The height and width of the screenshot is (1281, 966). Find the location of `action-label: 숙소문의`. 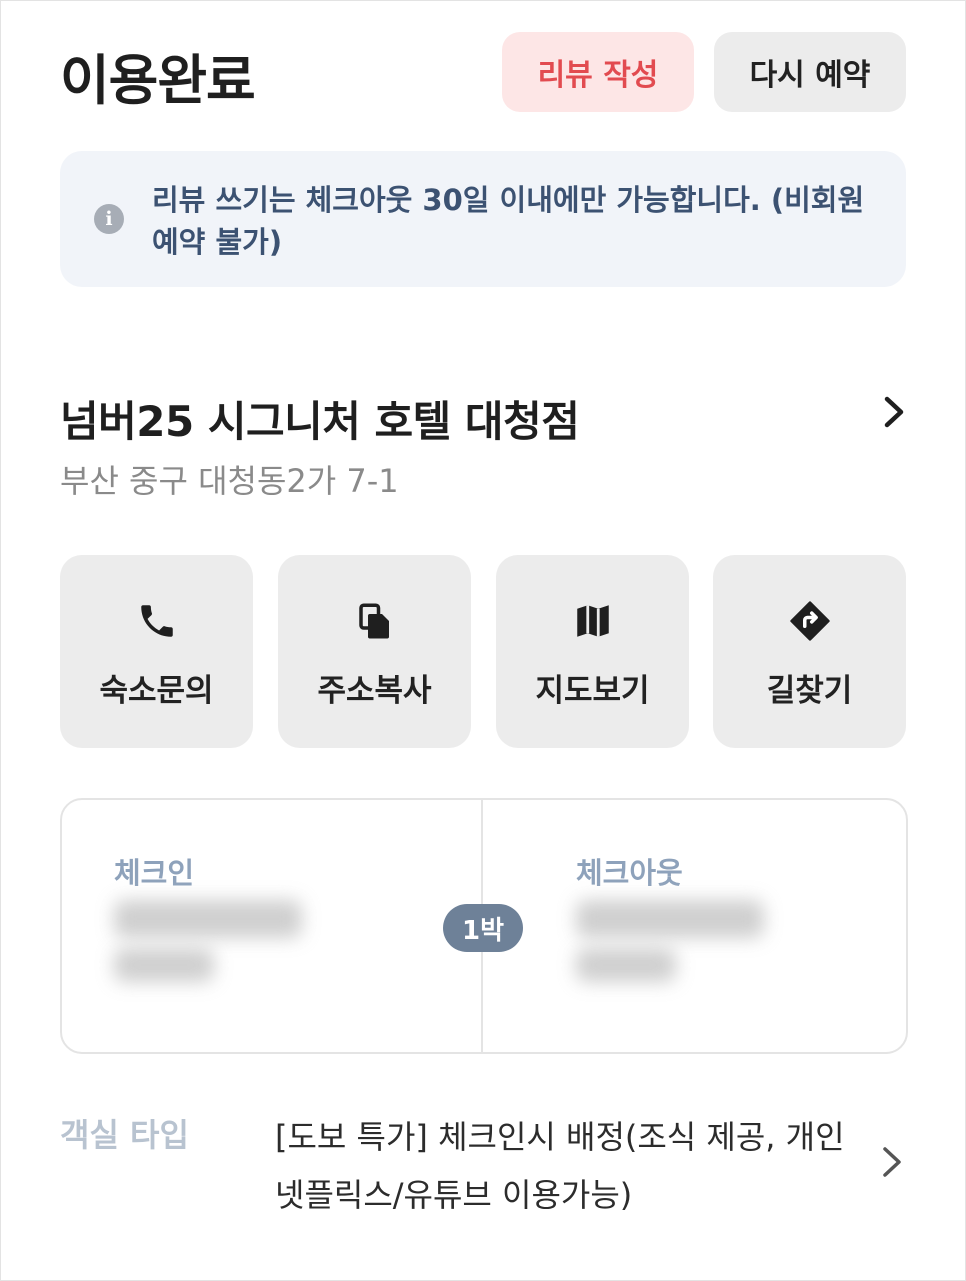

action-label: 숙소문의 is located at coordinates (156, 691).